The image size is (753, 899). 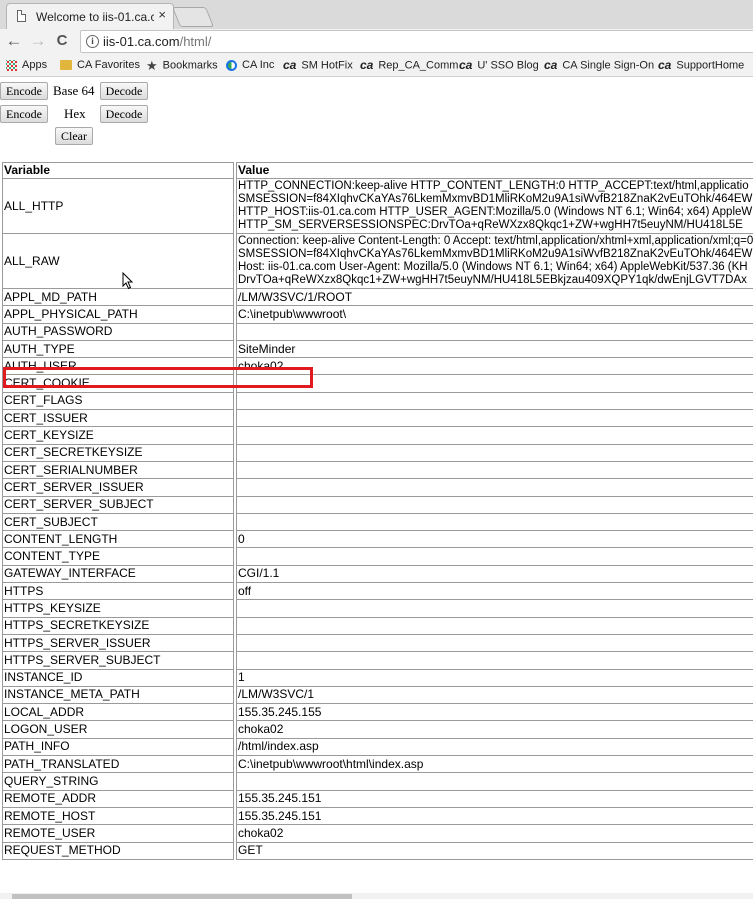 What do you see at coordinates (377, 713) in the screenshot?
I see `table-row: LOCAL_ADDR 155.35.245.155` at bounding box center [377, 713].